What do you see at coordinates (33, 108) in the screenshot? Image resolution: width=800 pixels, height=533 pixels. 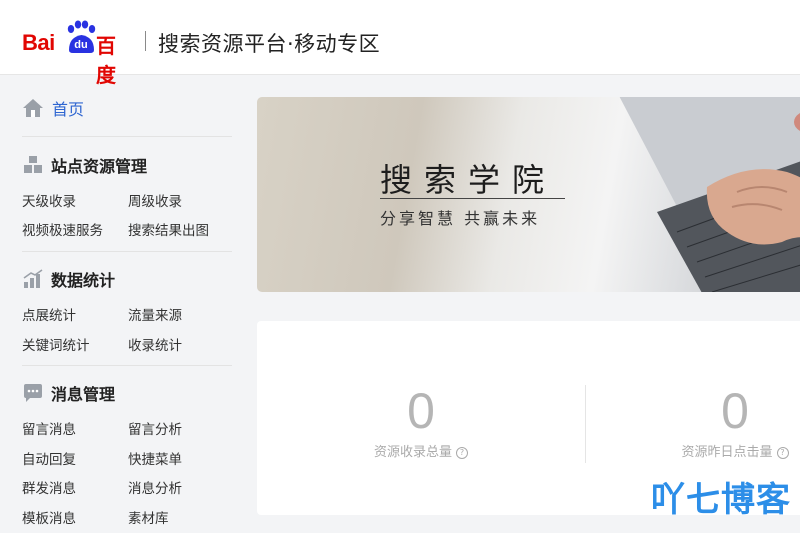 I see `home-icon` at bounding box center [33, 108].